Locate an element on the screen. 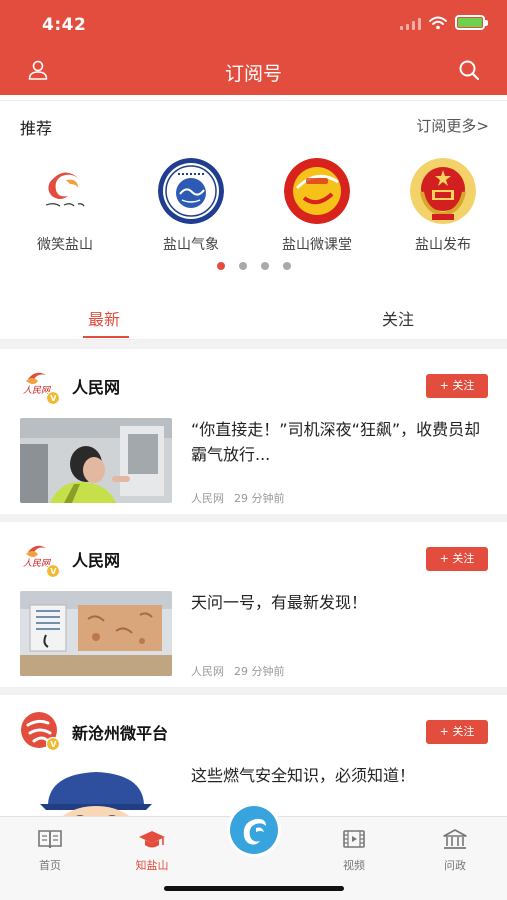  tab-home: 首页 is located at coordinates (50, 850).